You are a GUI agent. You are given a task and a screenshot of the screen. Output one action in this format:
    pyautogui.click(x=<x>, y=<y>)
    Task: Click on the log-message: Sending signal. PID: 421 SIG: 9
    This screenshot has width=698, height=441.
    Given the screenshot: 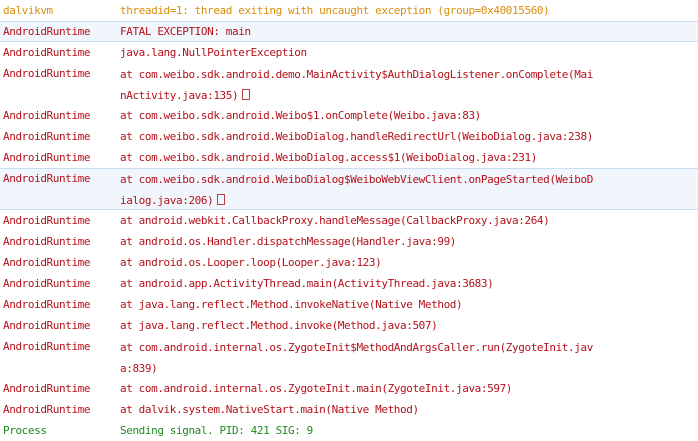 What is the action you would take?
    pyautogui.click(x=216, y=430)
    